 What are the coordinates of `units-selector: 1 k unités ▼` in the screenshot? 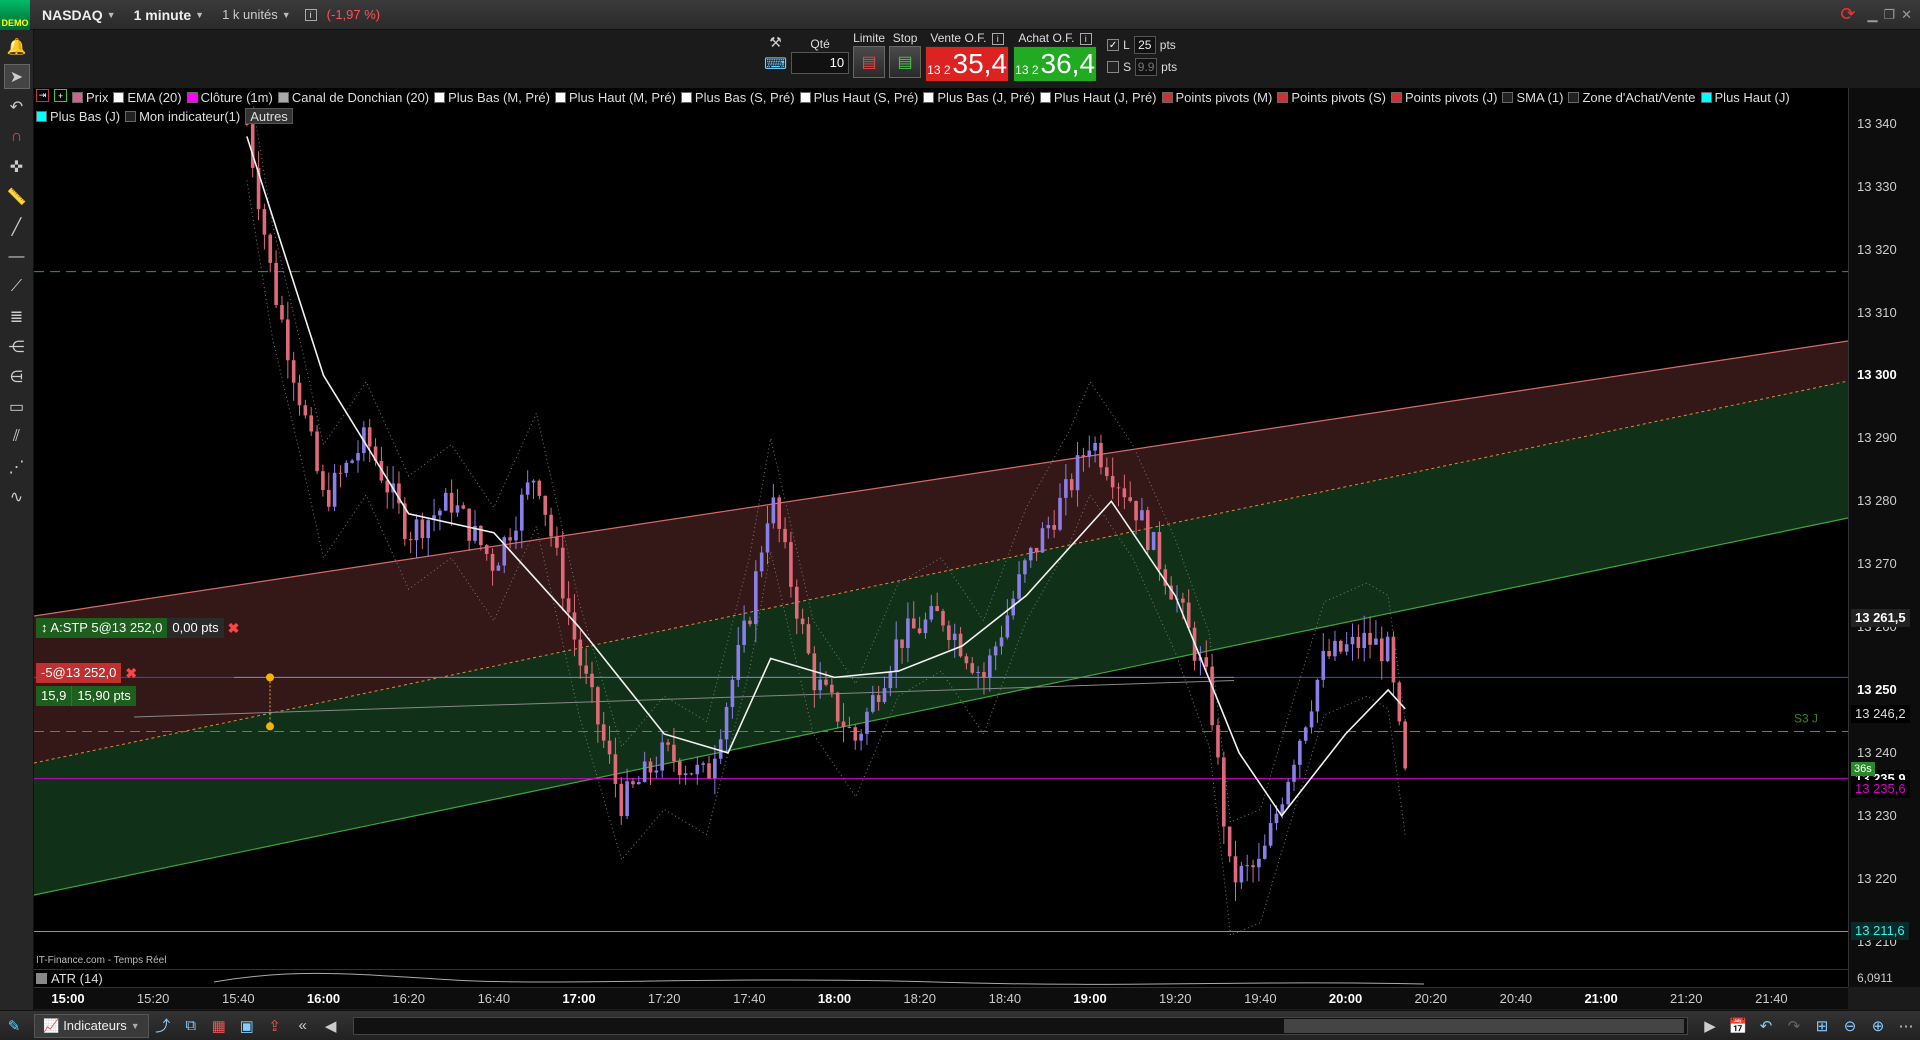 It's located at (256, 15).